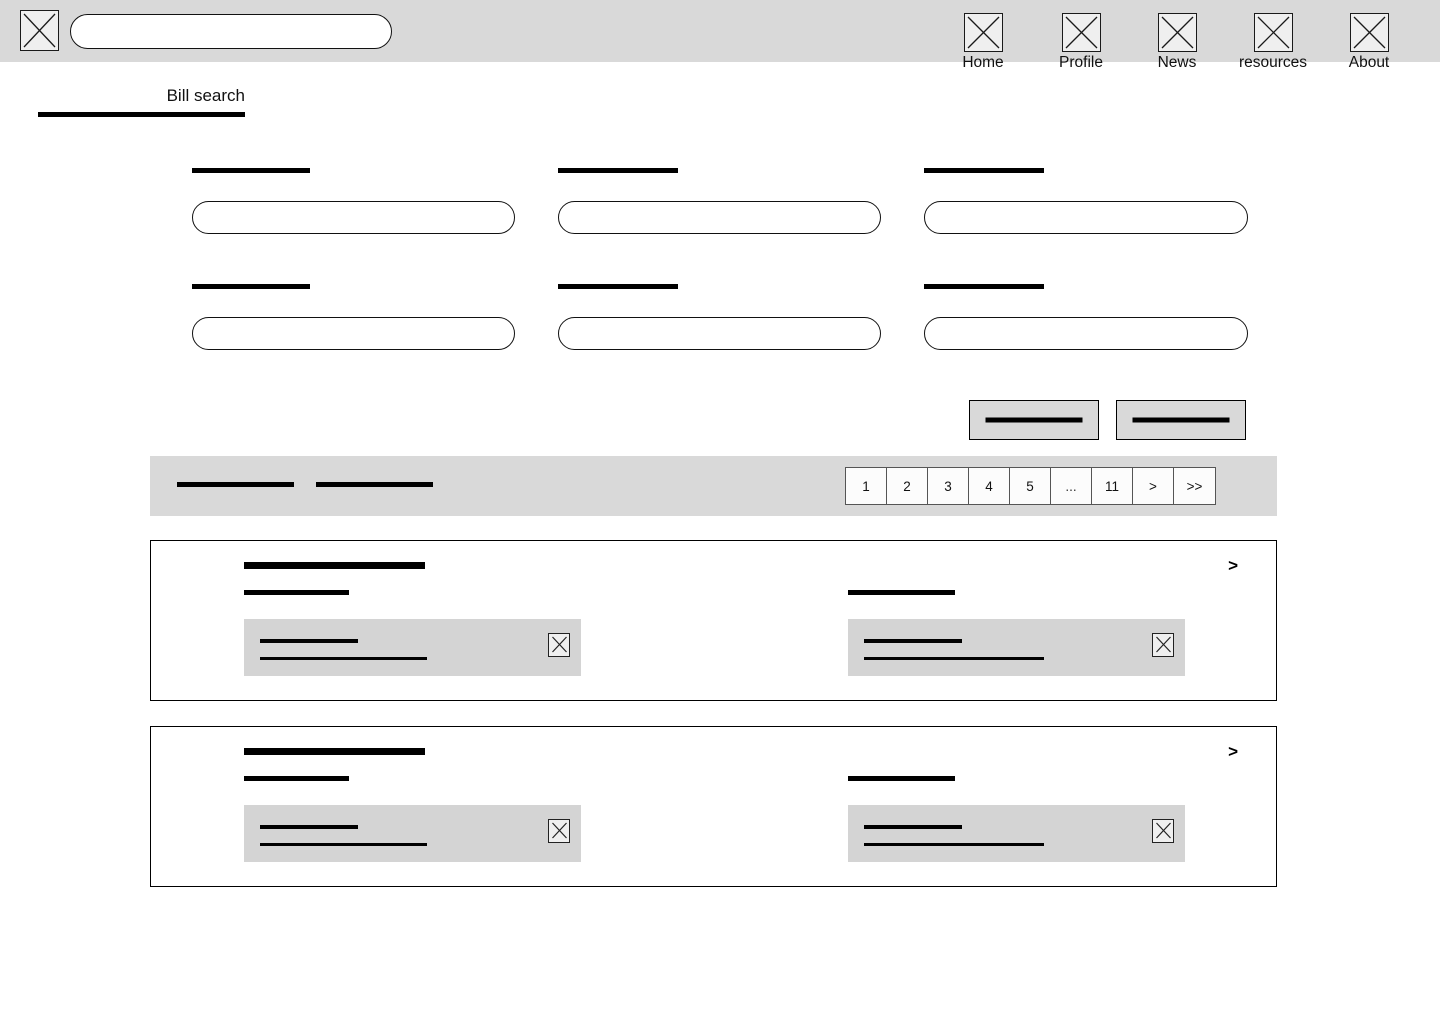  I want to click on nav-item-home: Home, so click(983, 42).